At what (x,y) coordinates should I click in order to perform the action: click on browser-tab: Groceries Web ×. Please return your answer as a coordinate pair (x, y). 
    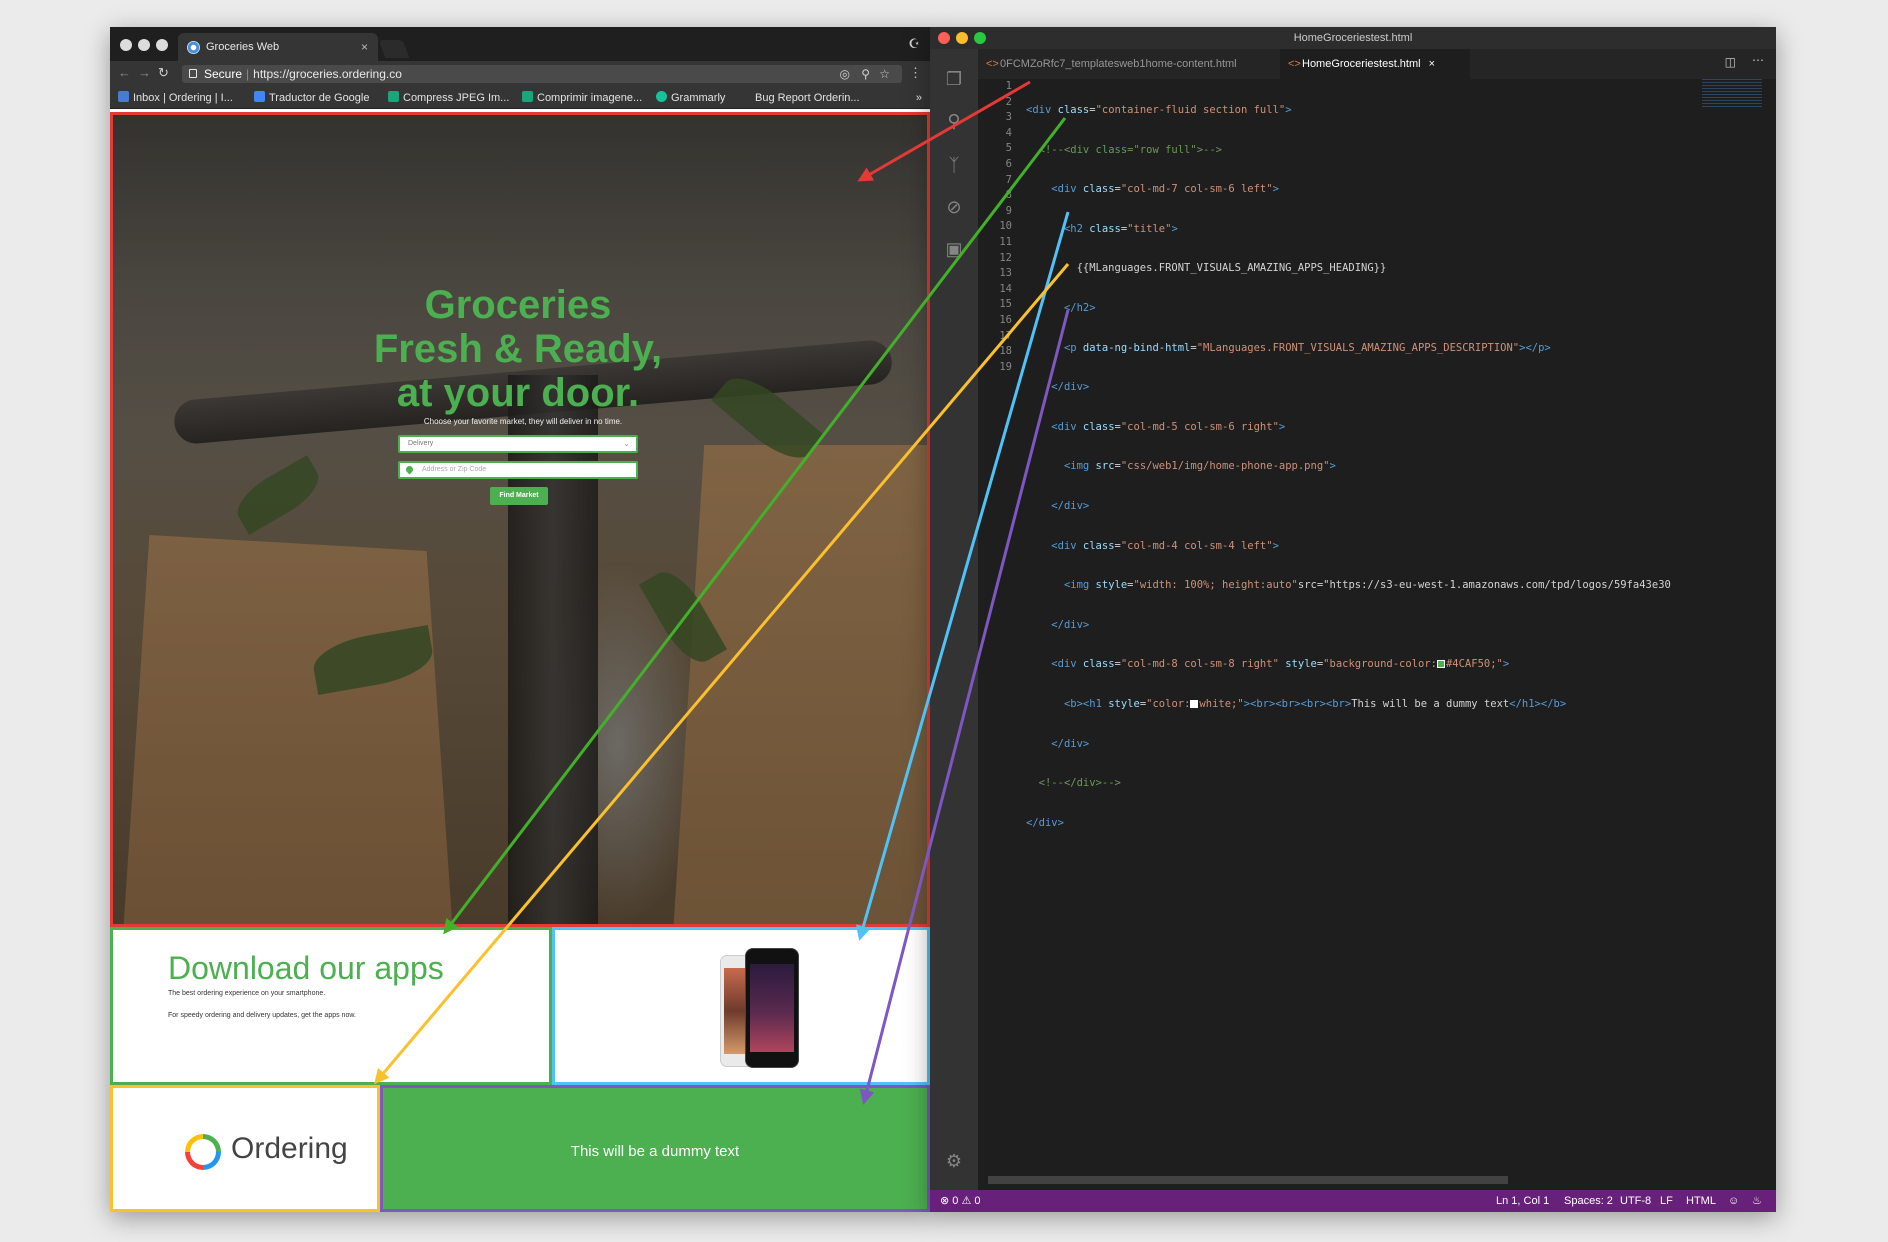
    Looking at the image, I should click on (278, 47).